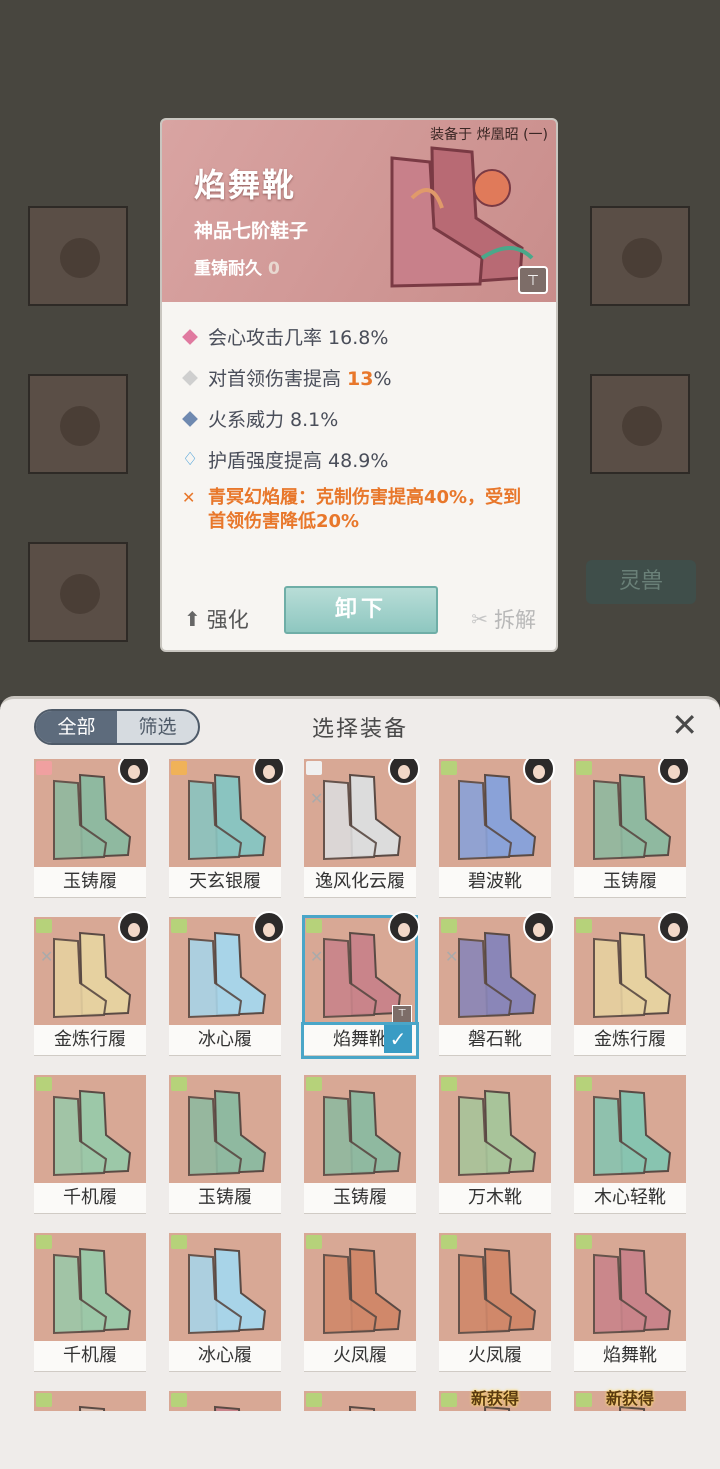 The image size is (720, 1469). What do you see at coordinates (362, 828) in the screenshot?
I see `equipment-item: ✕ 逸风化云履` at bounding box center [362, 828].